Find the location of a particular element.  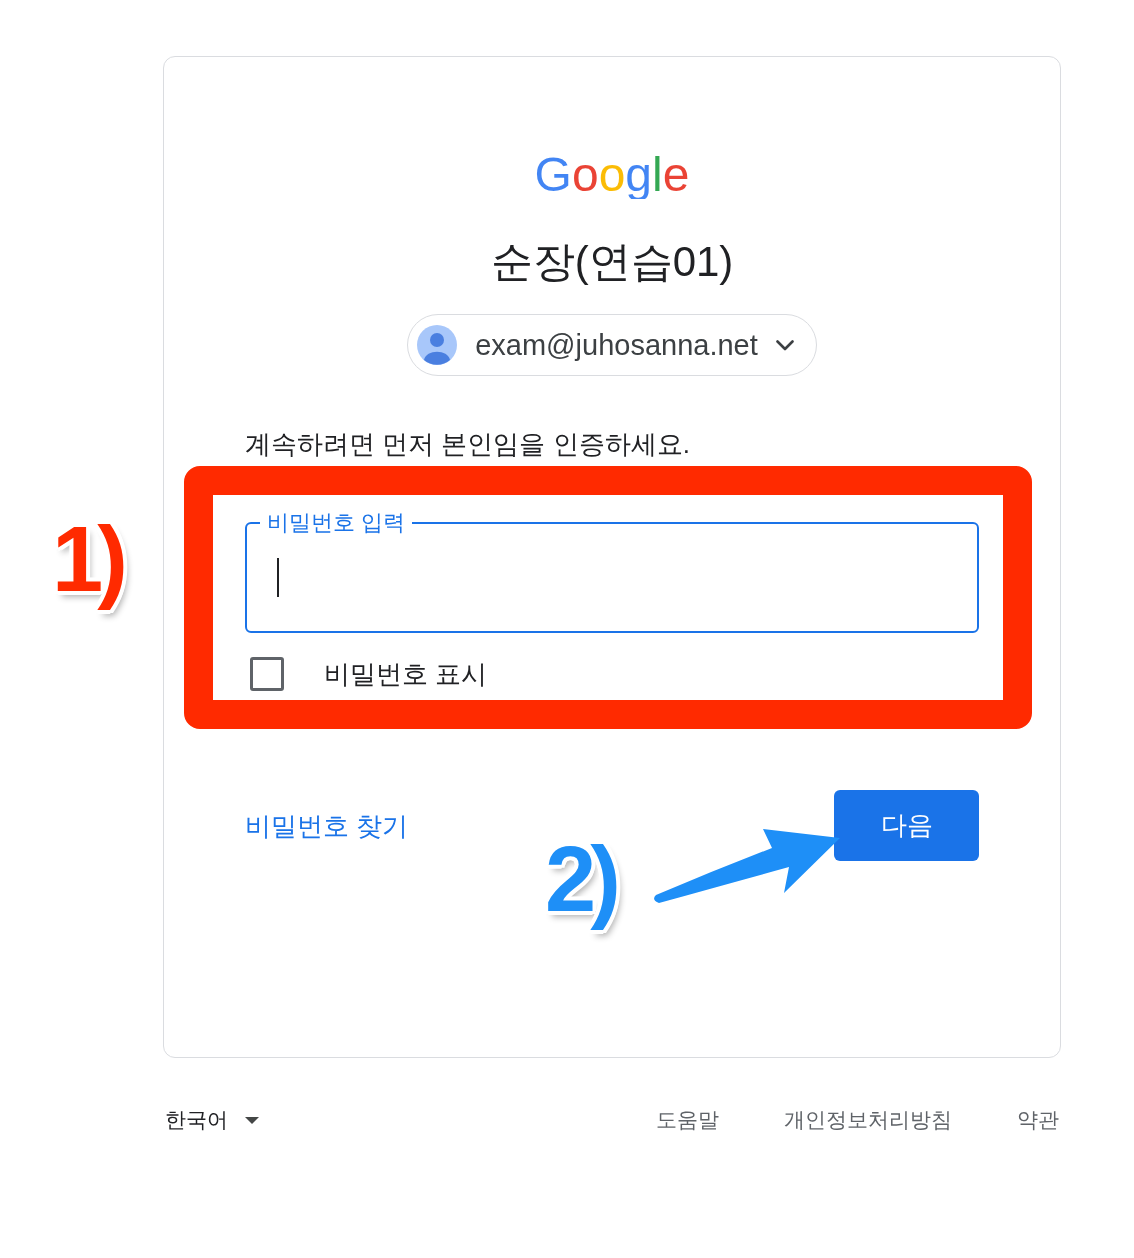

checkbox-label: 비밀번호 표시 is located at coordinates (406, 674).